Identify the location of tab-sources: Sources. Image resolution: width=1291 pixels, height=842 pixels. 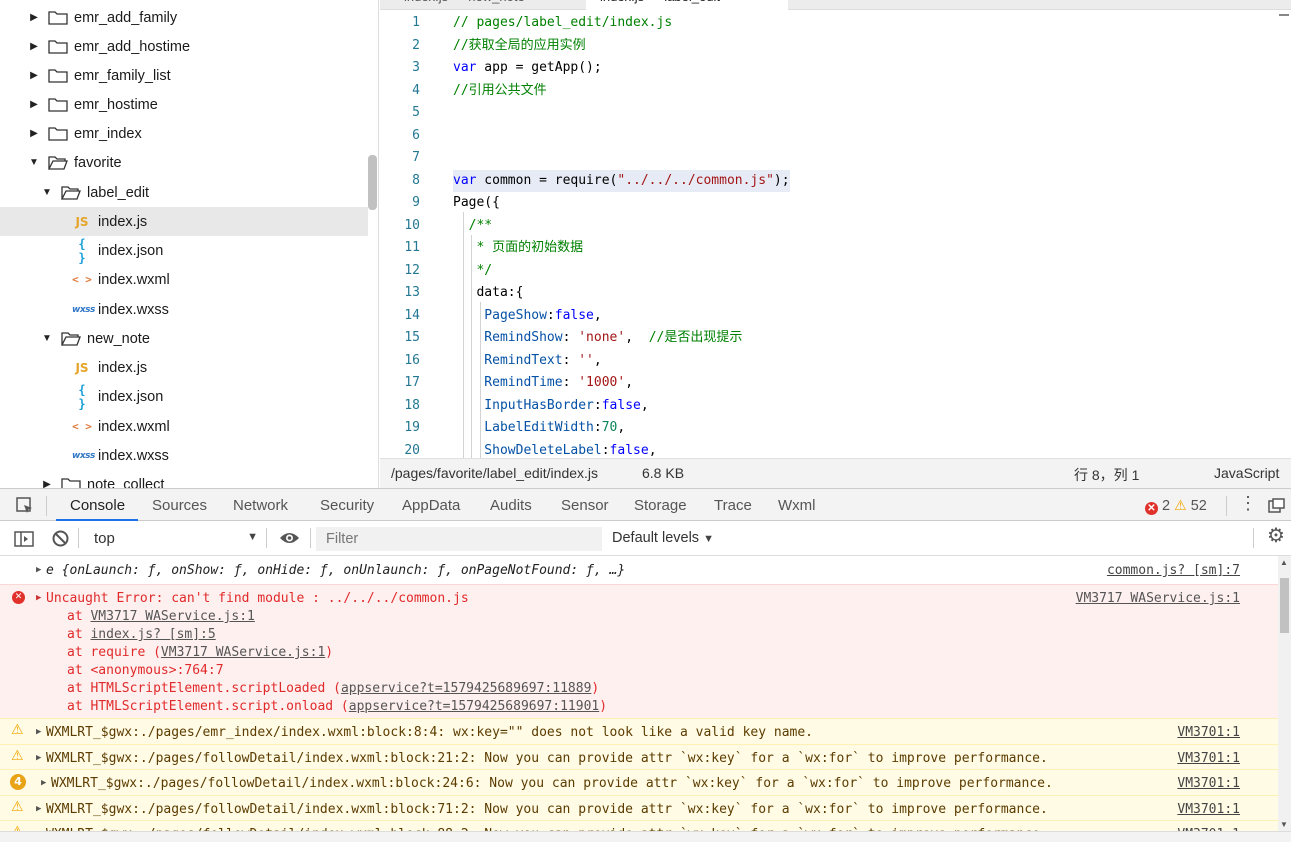
(179, 505).